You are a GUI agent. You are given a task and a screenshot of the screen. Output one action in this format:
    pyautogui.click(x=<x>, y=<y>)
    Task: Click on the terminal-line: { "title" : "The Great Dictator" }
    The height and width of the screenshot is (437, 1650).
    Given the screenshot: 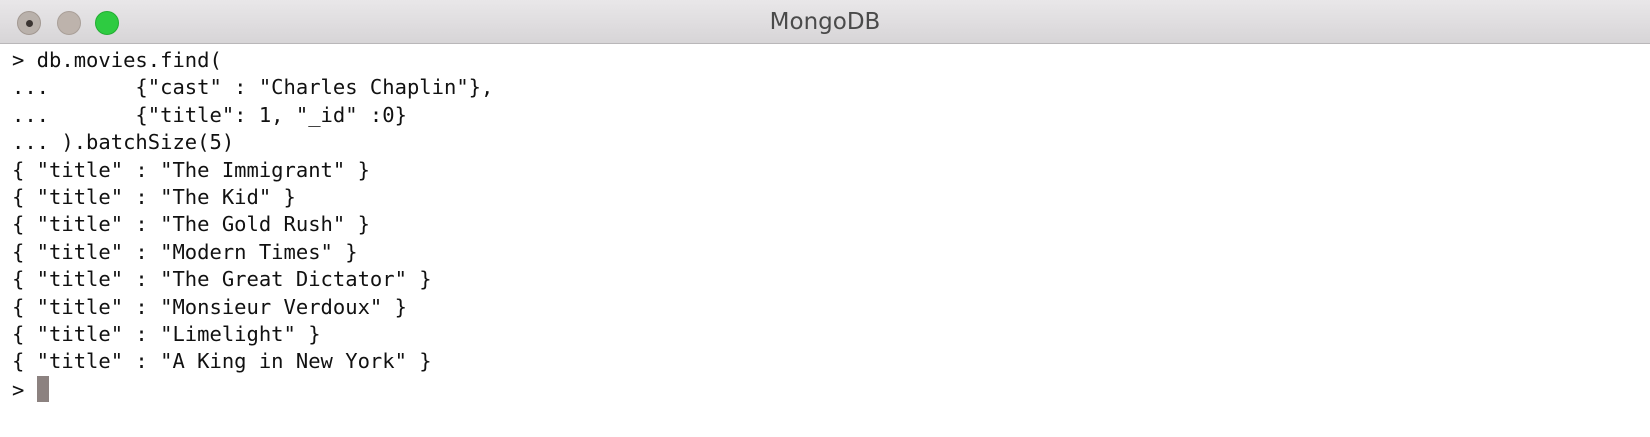 What is the action you would take?
    pyautogui.click(x=222, y=279)
    